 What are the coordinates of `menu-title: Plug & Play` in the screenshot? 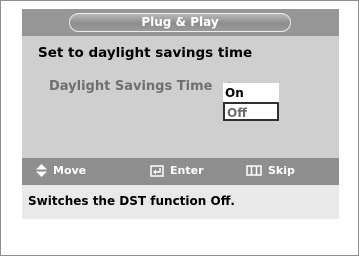 It's located at (180, 22).